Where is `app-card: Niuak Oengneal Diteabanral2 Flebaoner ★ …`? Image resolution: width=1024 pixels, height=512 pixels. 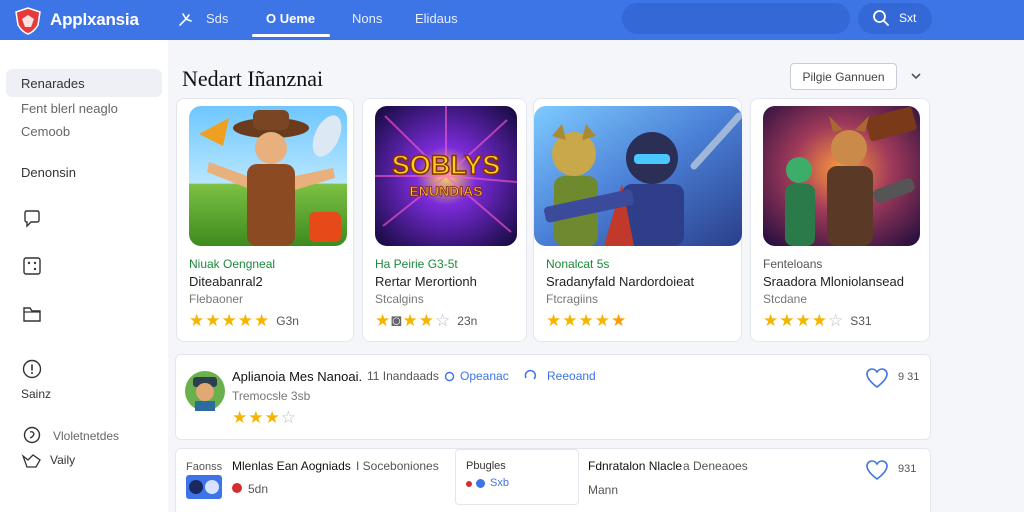
app-card: Niuak Oengneal Diteabanral2 Flebaoner ★ … is located at coordinates (265, 220).